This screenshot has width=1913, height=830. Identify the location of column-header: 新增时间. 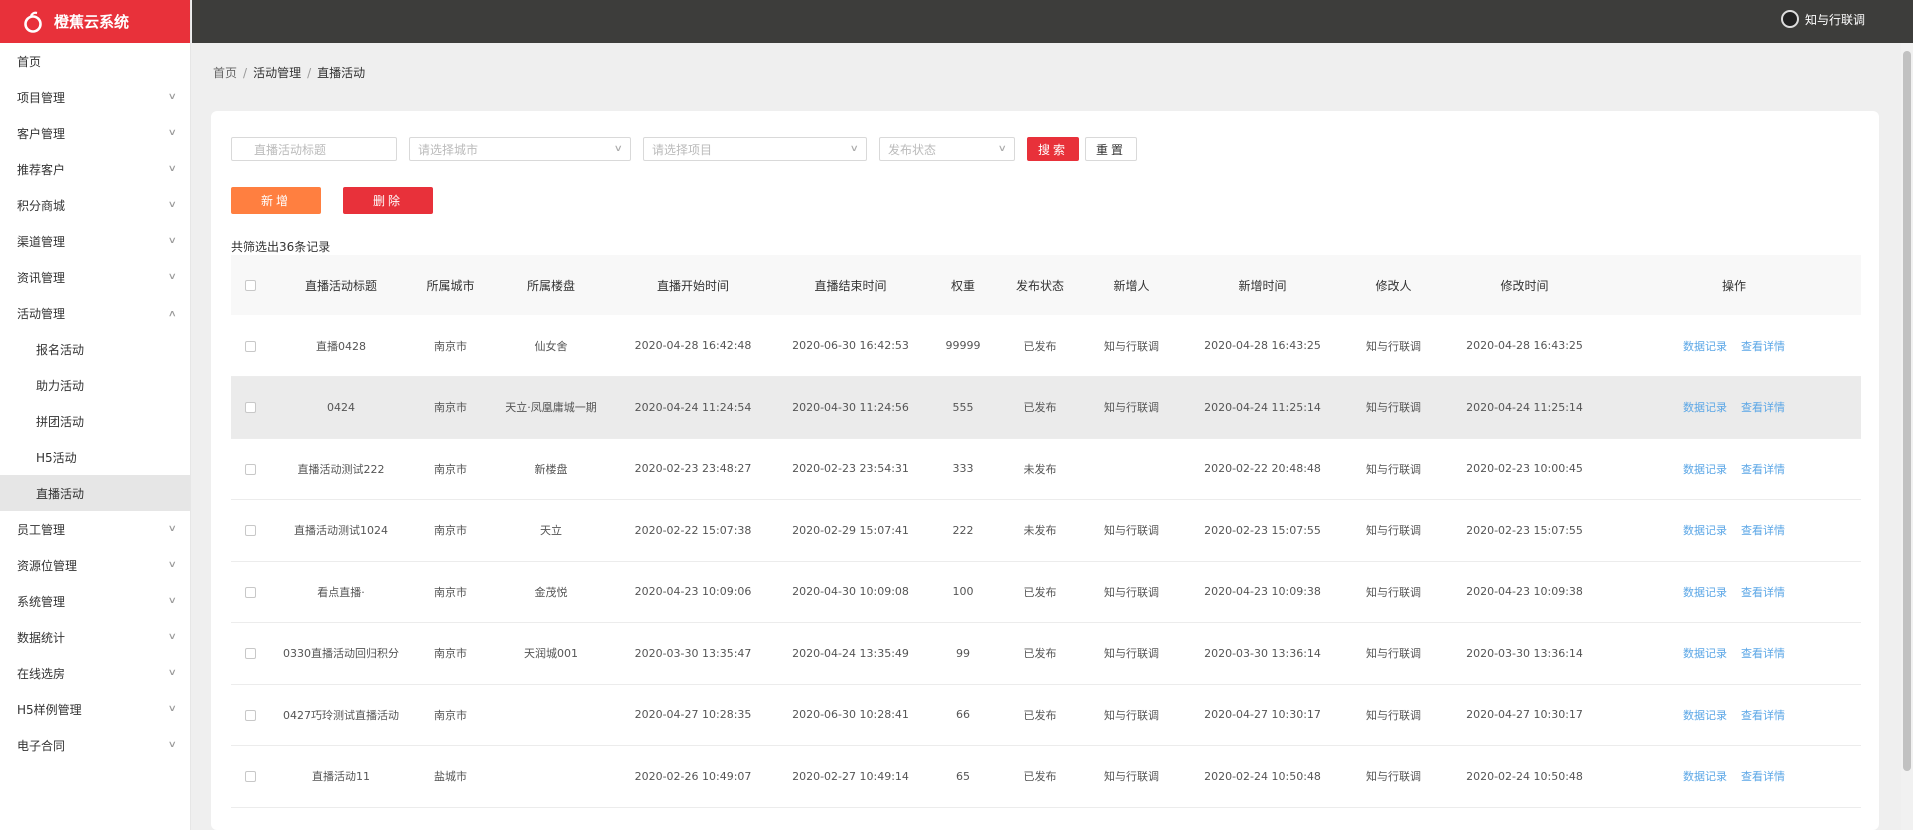
(1262, 285).